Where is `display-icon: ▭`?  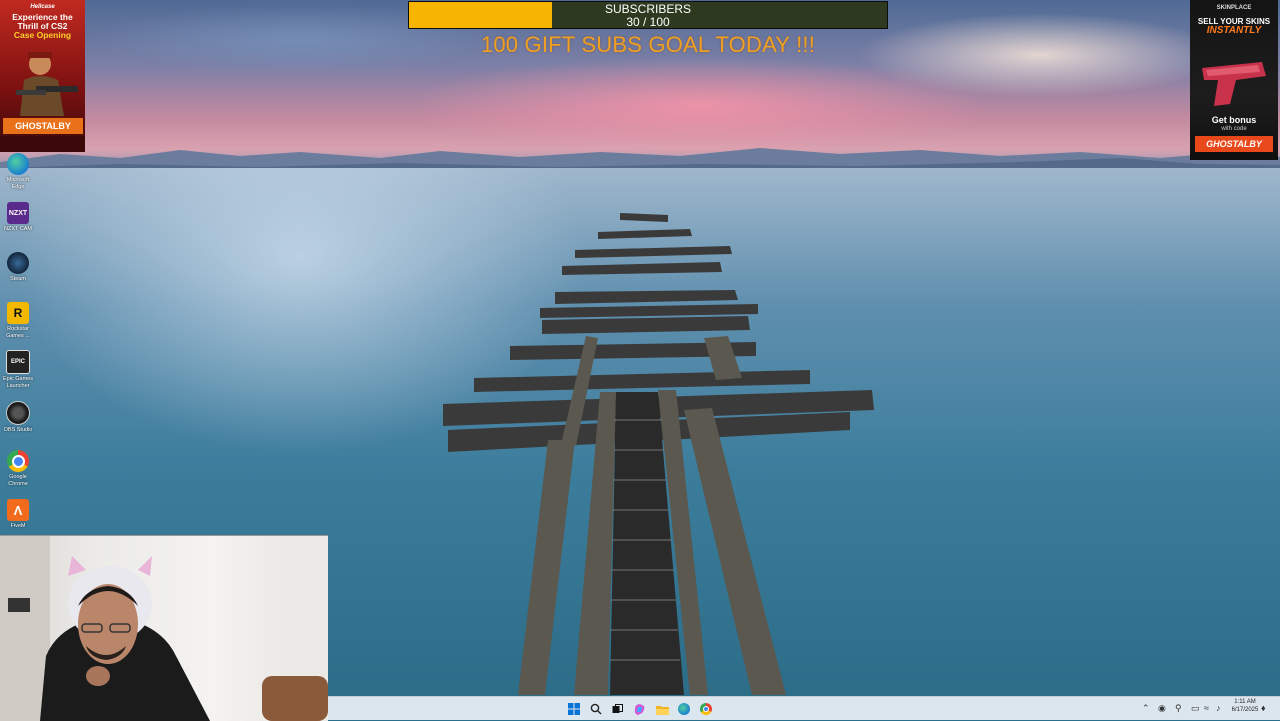
display-icon: ▭ is located at coordinates (1195, 708).